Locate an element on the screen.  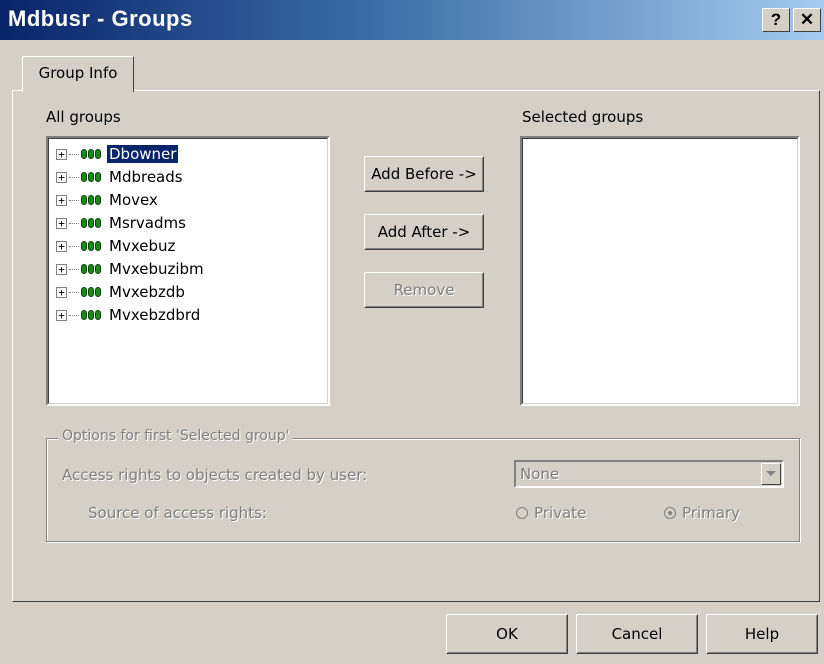
access-rights-value: None is located at coordinates (540, 474).